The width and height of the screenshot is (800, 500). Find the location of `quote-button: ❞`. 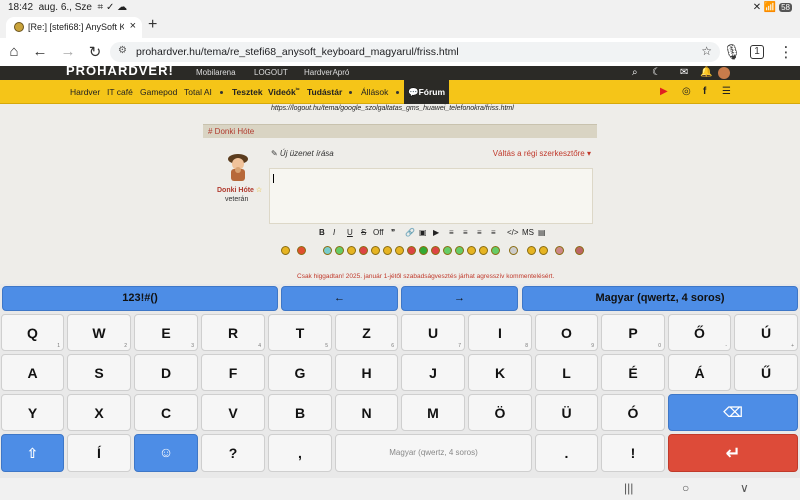

quote-button: ❞ is located at coordinates (393, 232).